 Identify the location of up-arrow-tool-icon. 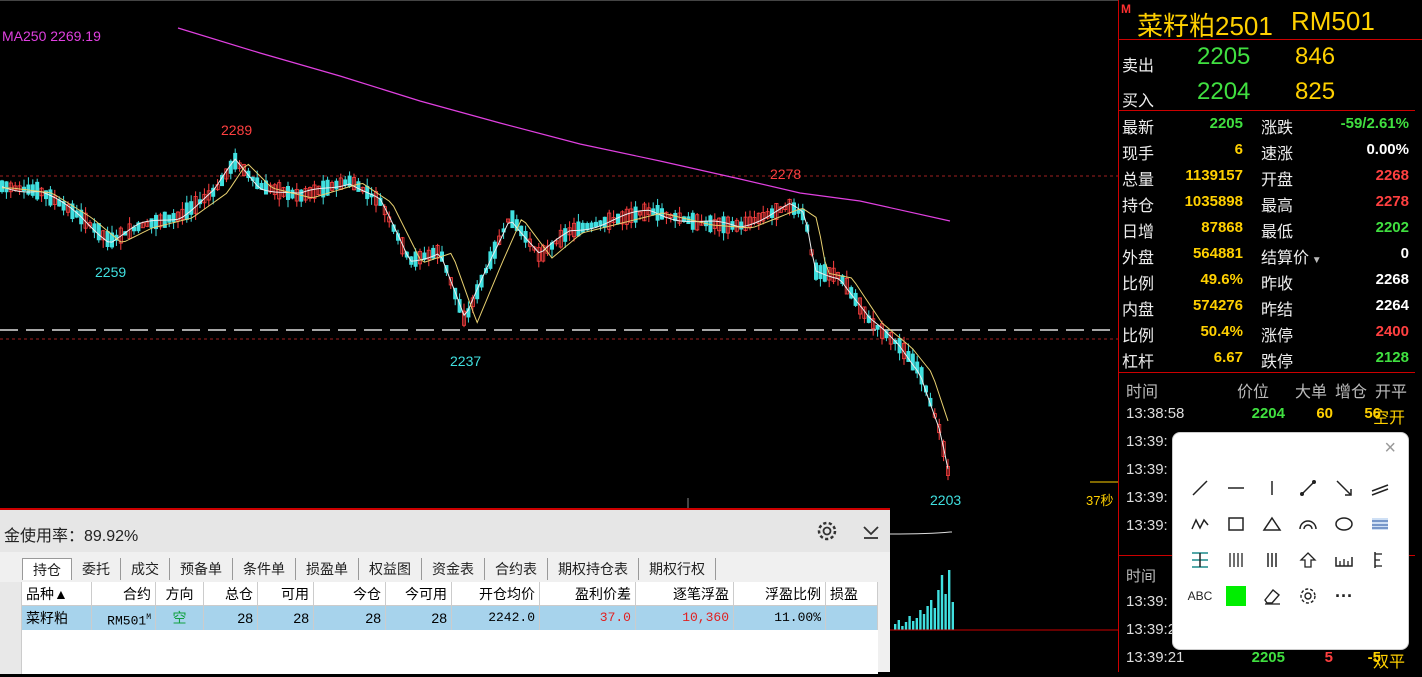
(1308, 560).